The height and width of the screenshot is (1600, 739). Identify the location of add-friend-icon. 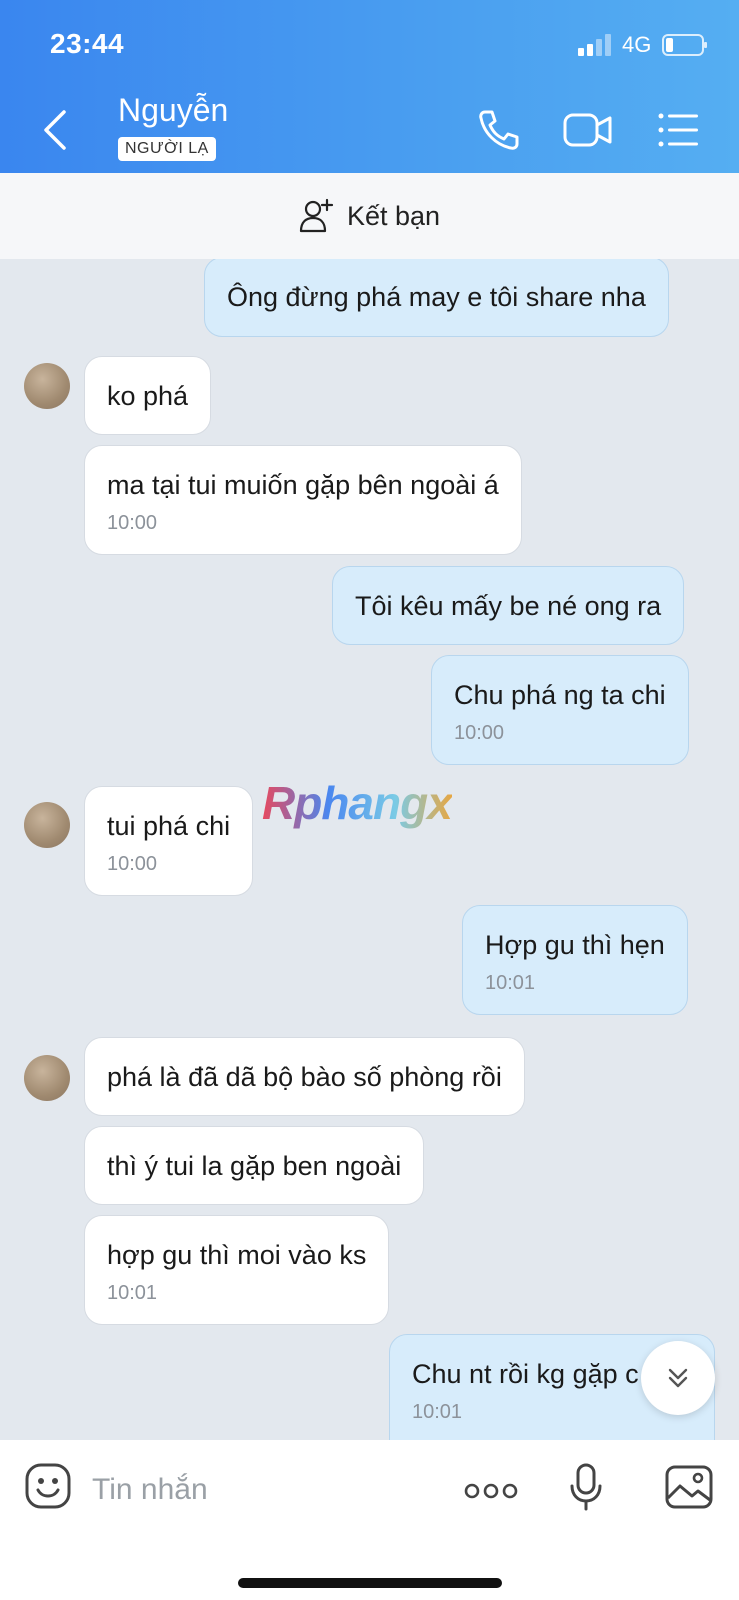
(316, 215).